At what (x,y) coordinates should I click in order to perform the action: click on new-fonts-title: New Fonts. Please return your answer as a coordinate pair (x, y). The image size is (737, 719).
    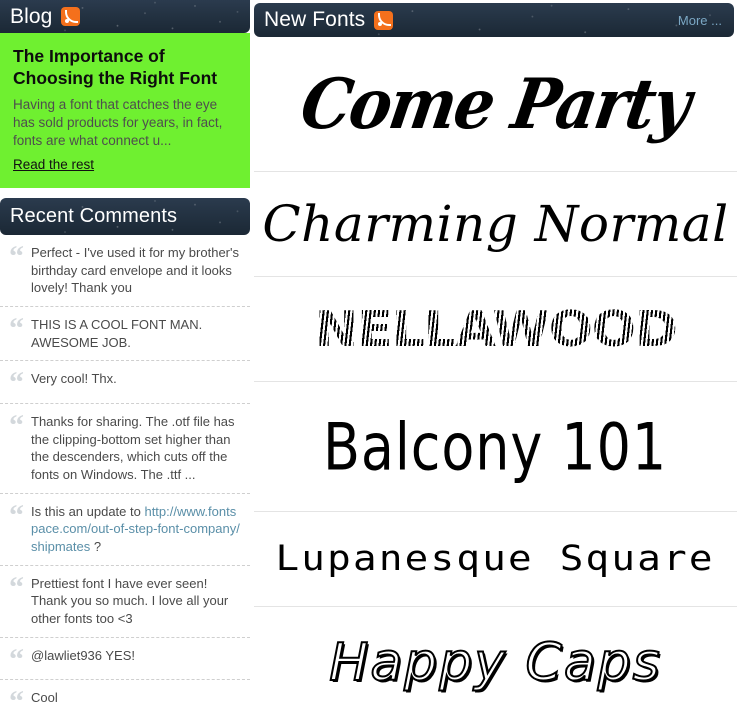
    Looking at the image, I should click on (315, 19).